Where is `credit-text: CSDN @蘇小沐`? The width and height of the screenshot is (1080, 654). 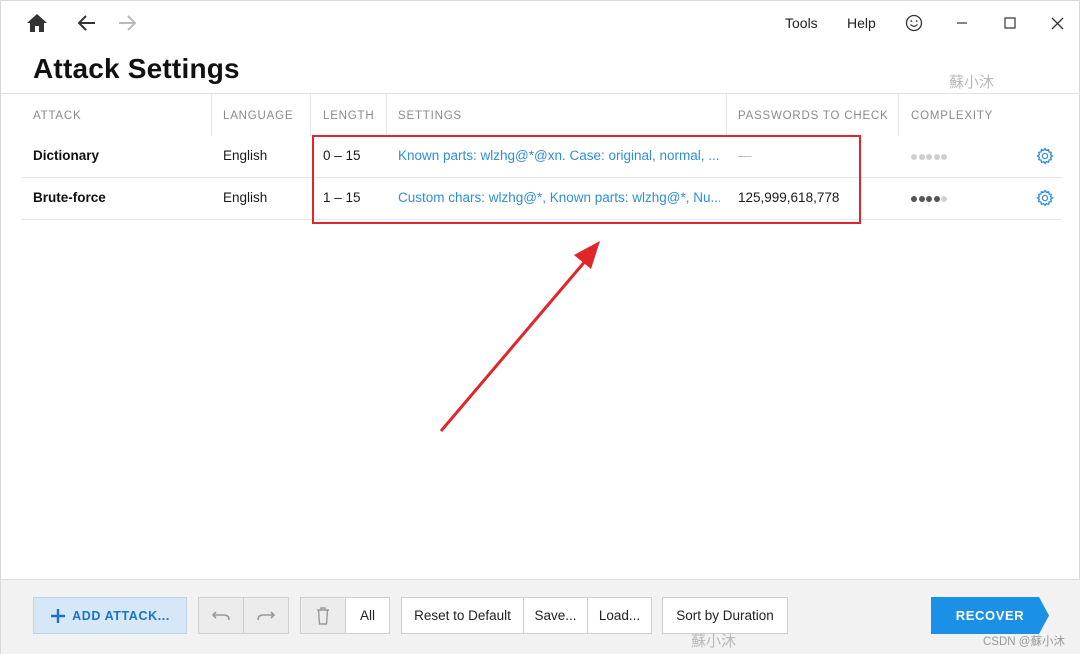 credit-text: CSDN @蘇小沐 is located at coordinates (1024, 642).